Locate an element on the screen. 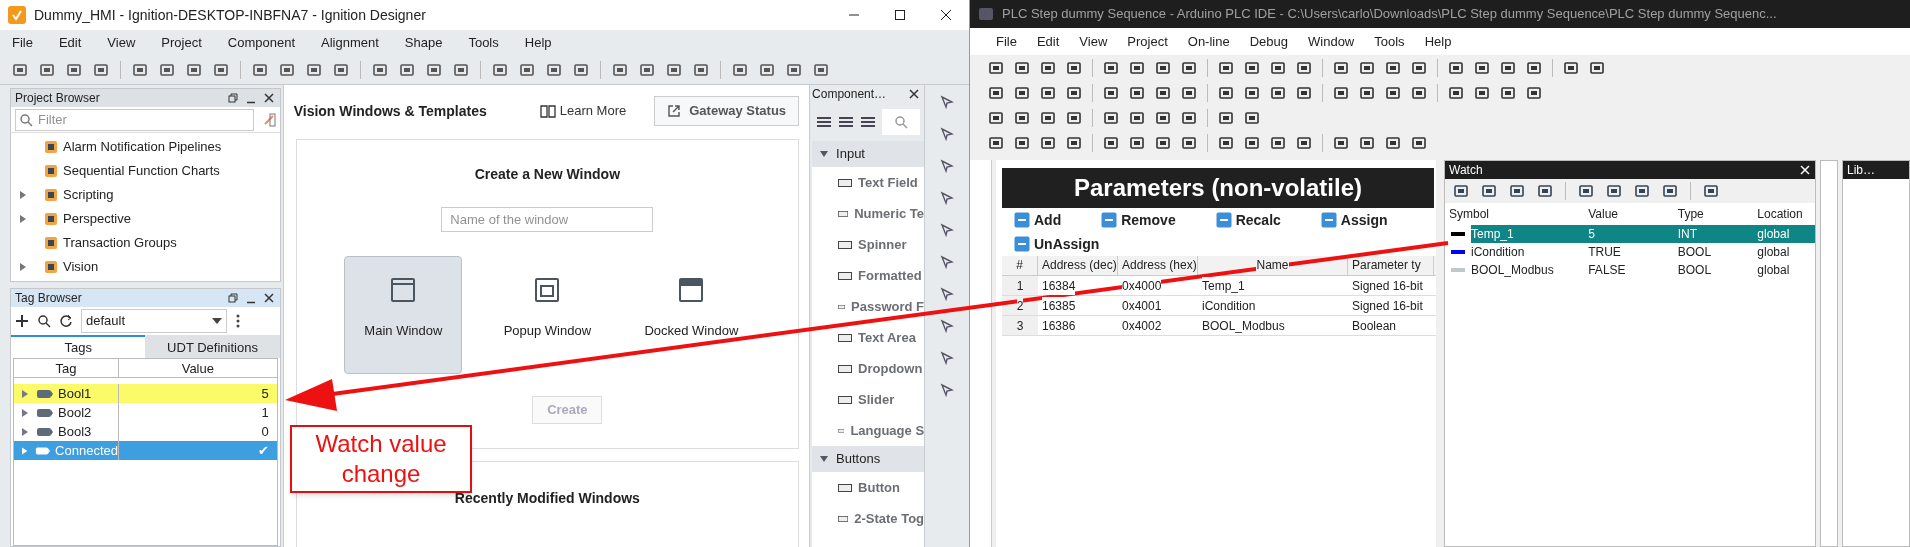  palette-search-field is located at coordinates (901, 122).